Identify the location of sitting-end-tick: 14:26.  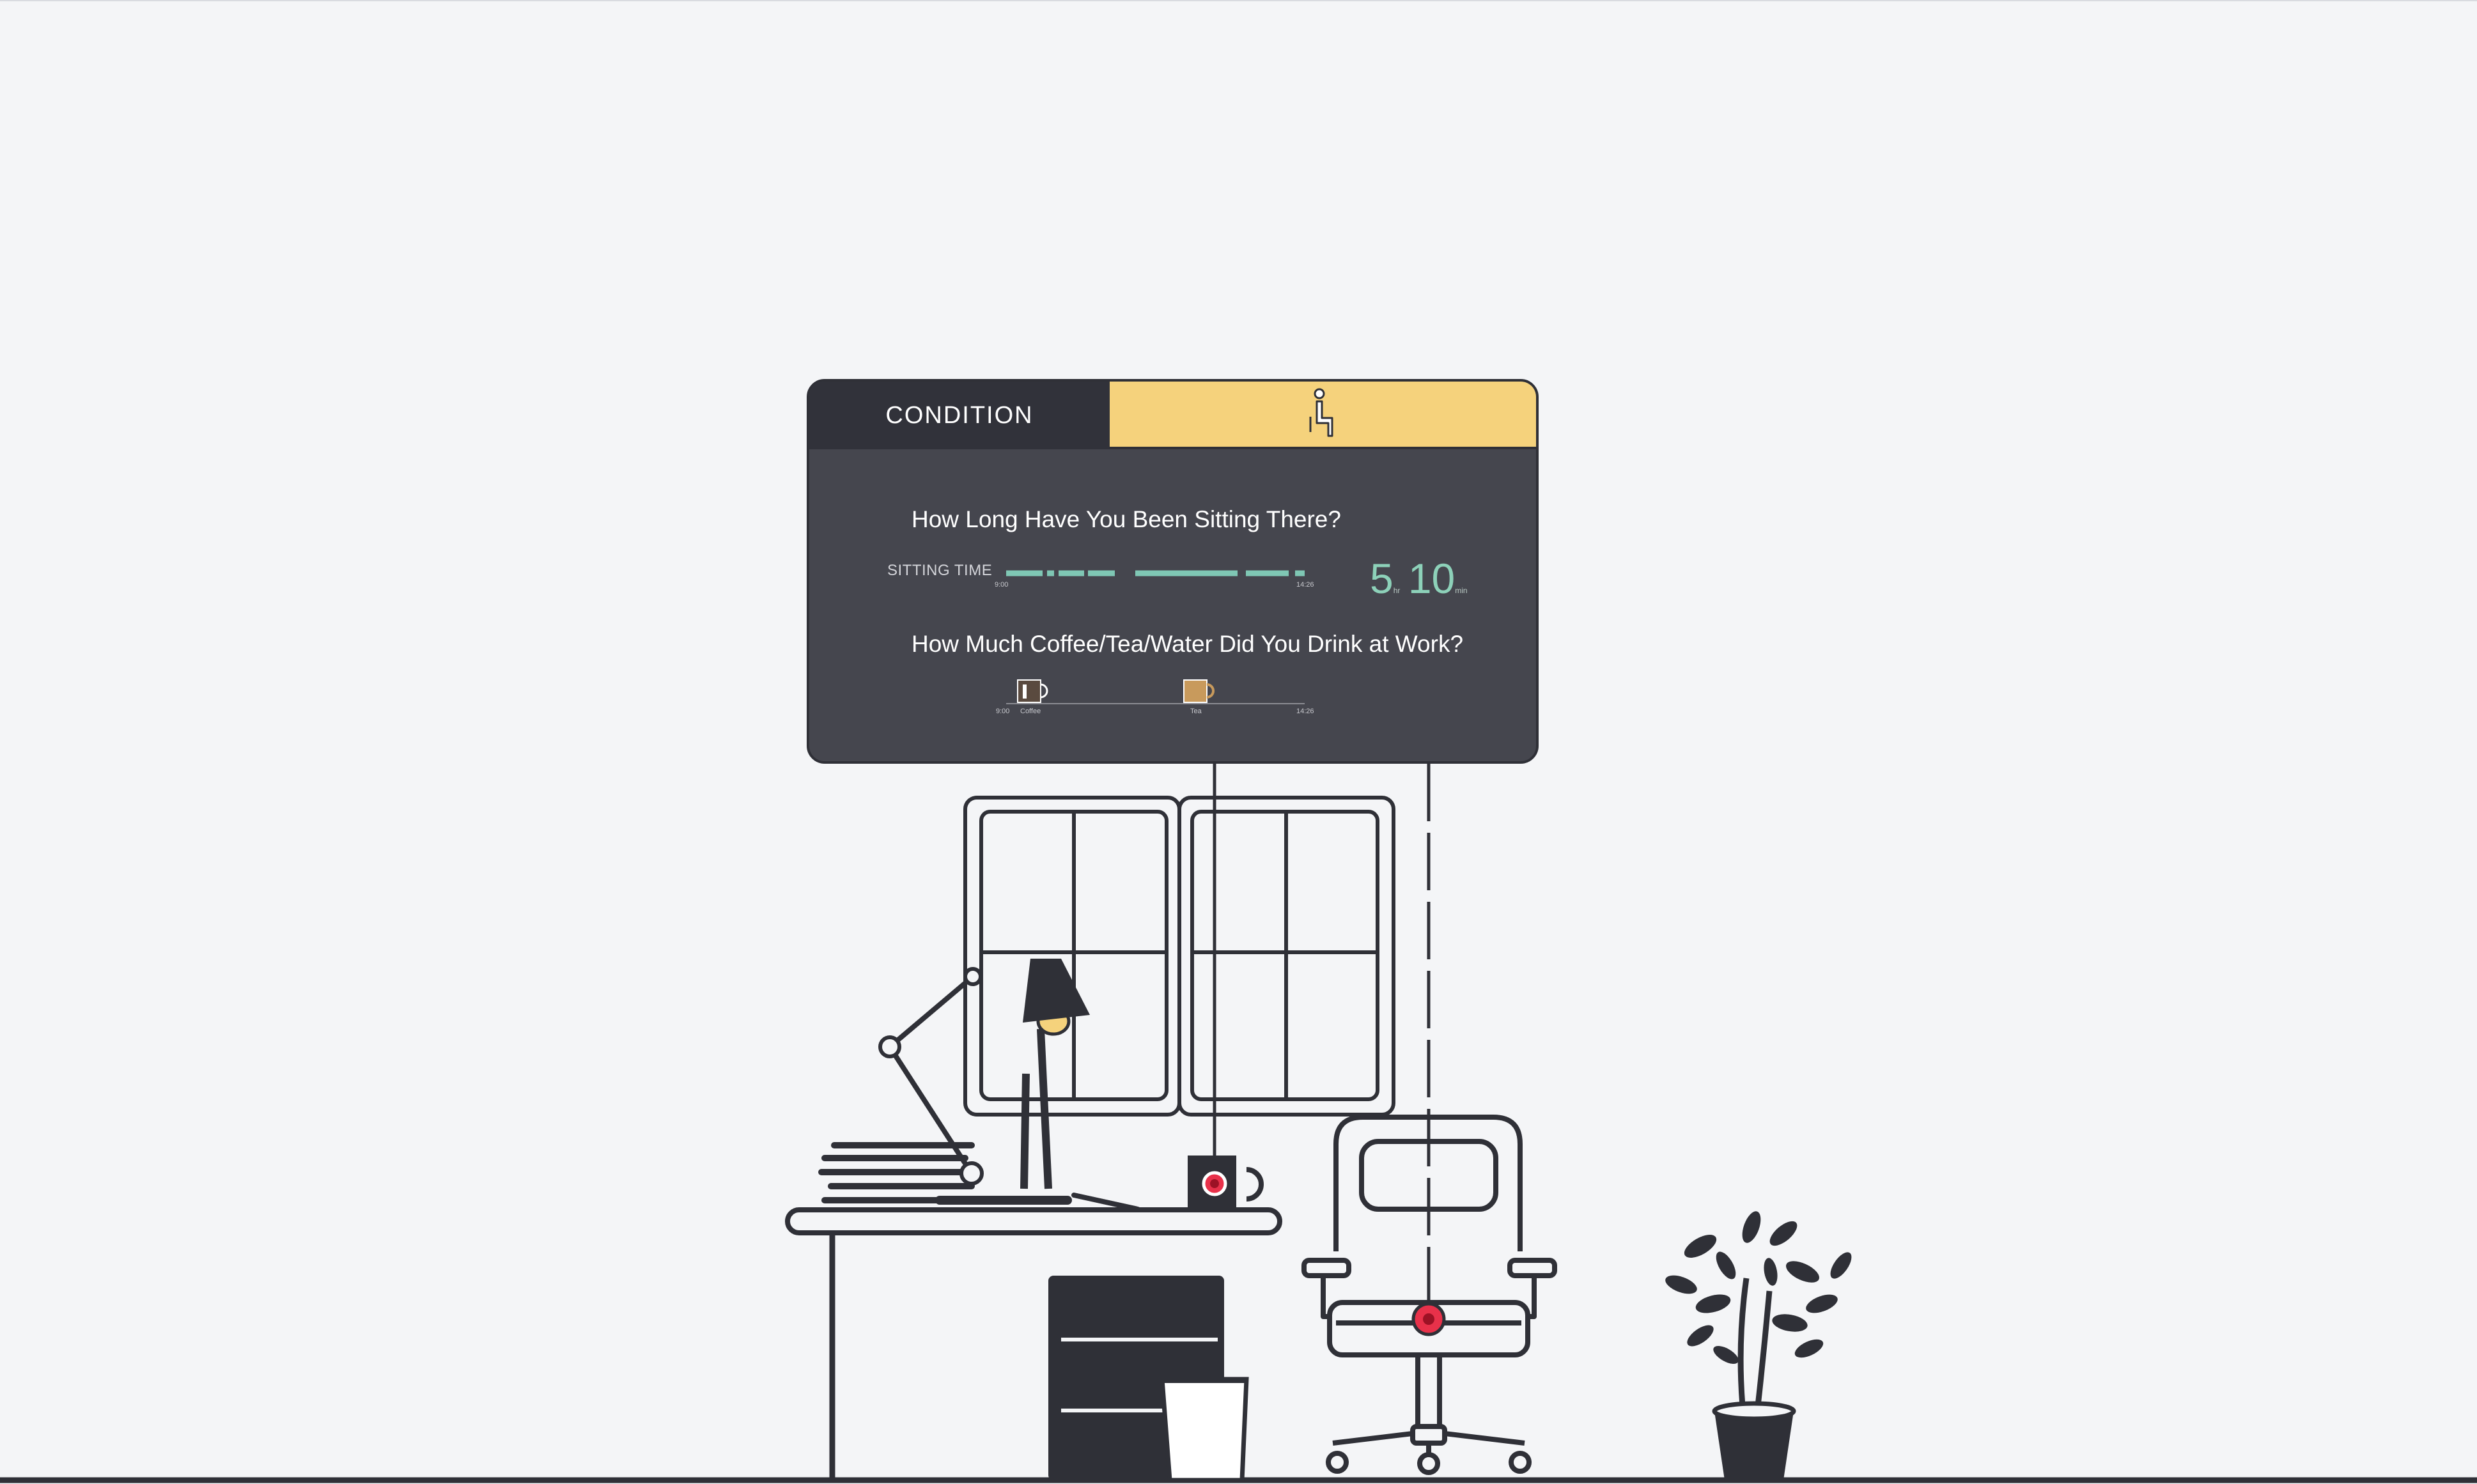
(1305, 585).